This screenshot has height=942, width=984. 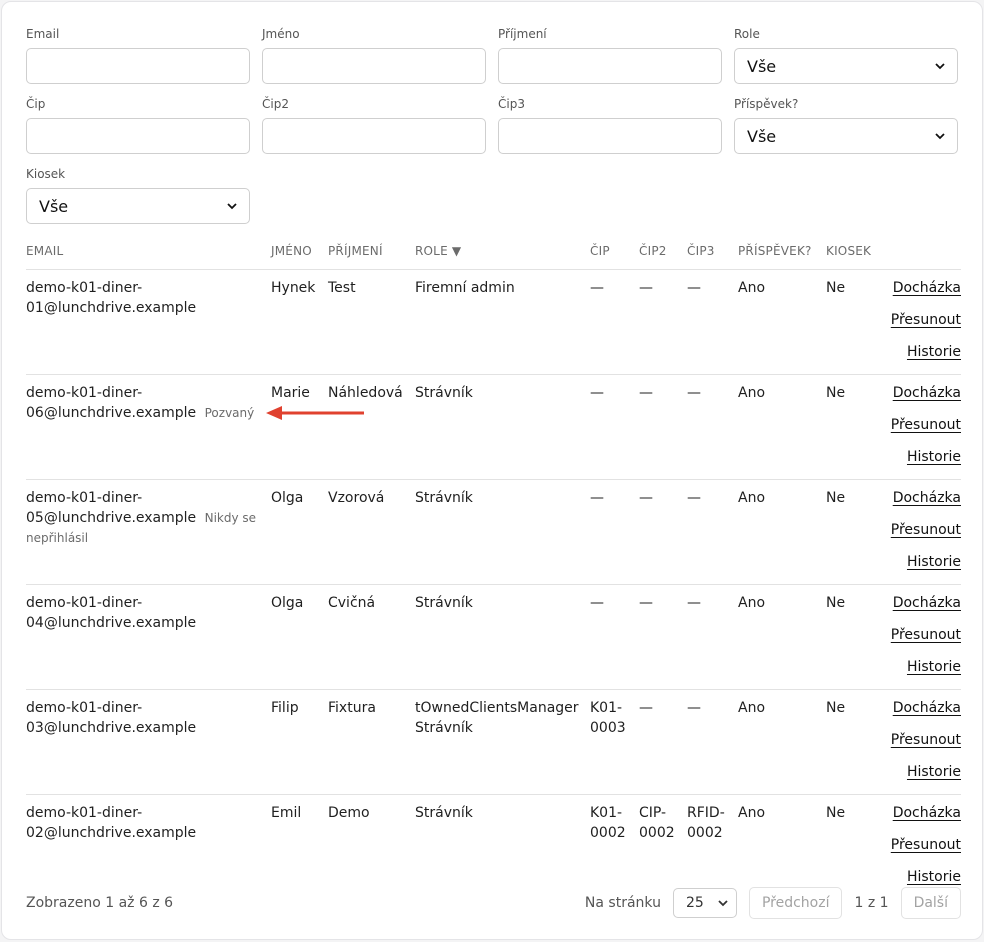 What do you see at coordinates (747, 34) in the screenshot?
I see `filter-role-label: Role` at bounding box center [747, 34].